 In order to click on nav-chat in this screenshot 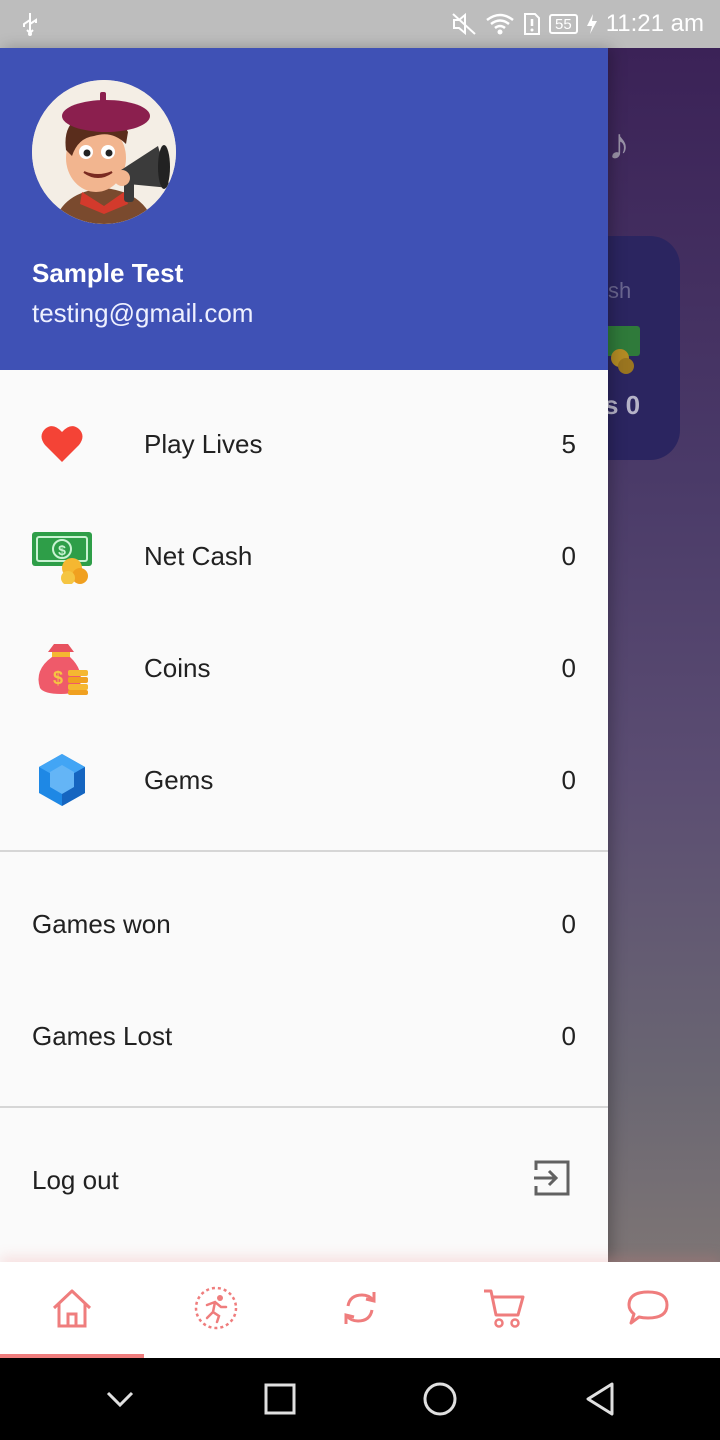, I will do `click(648, 1310)`.